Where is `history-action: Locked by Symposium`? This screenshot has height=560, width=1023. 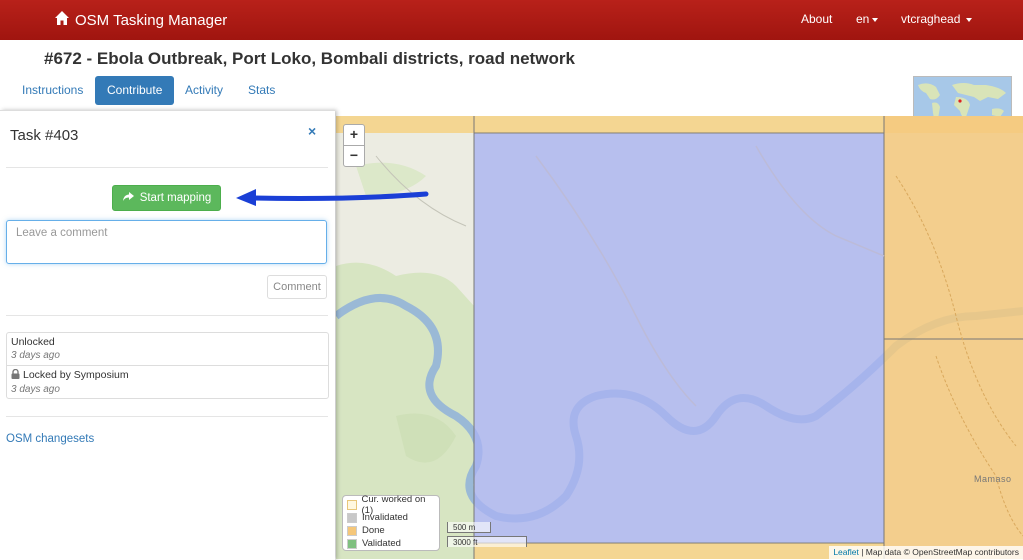
history-action: Locked by Symposium is located at coordinates (76, 375).